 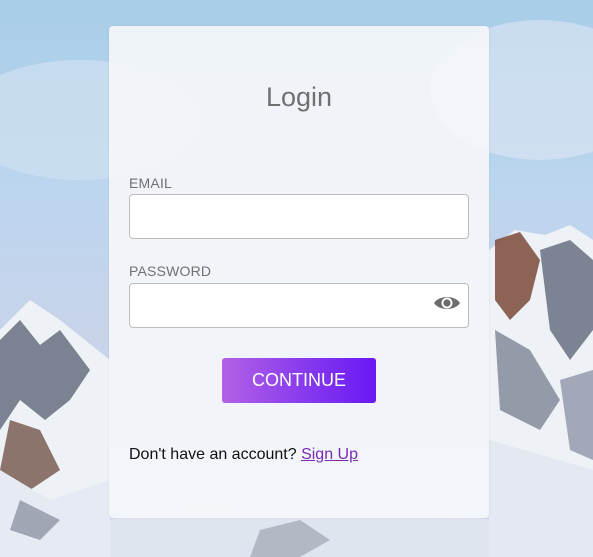 I want to click on email-label: EMAIL, so click(x=151, y=183).